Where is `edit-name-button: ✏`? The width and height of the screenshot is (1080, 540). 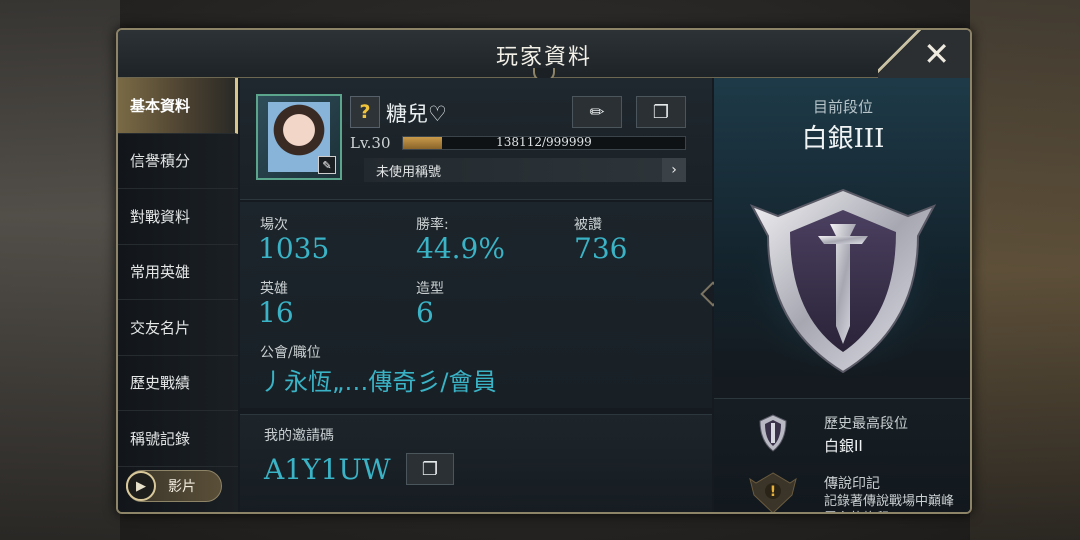
edit-name-button: ✏ is located at coordinates (597, 112).